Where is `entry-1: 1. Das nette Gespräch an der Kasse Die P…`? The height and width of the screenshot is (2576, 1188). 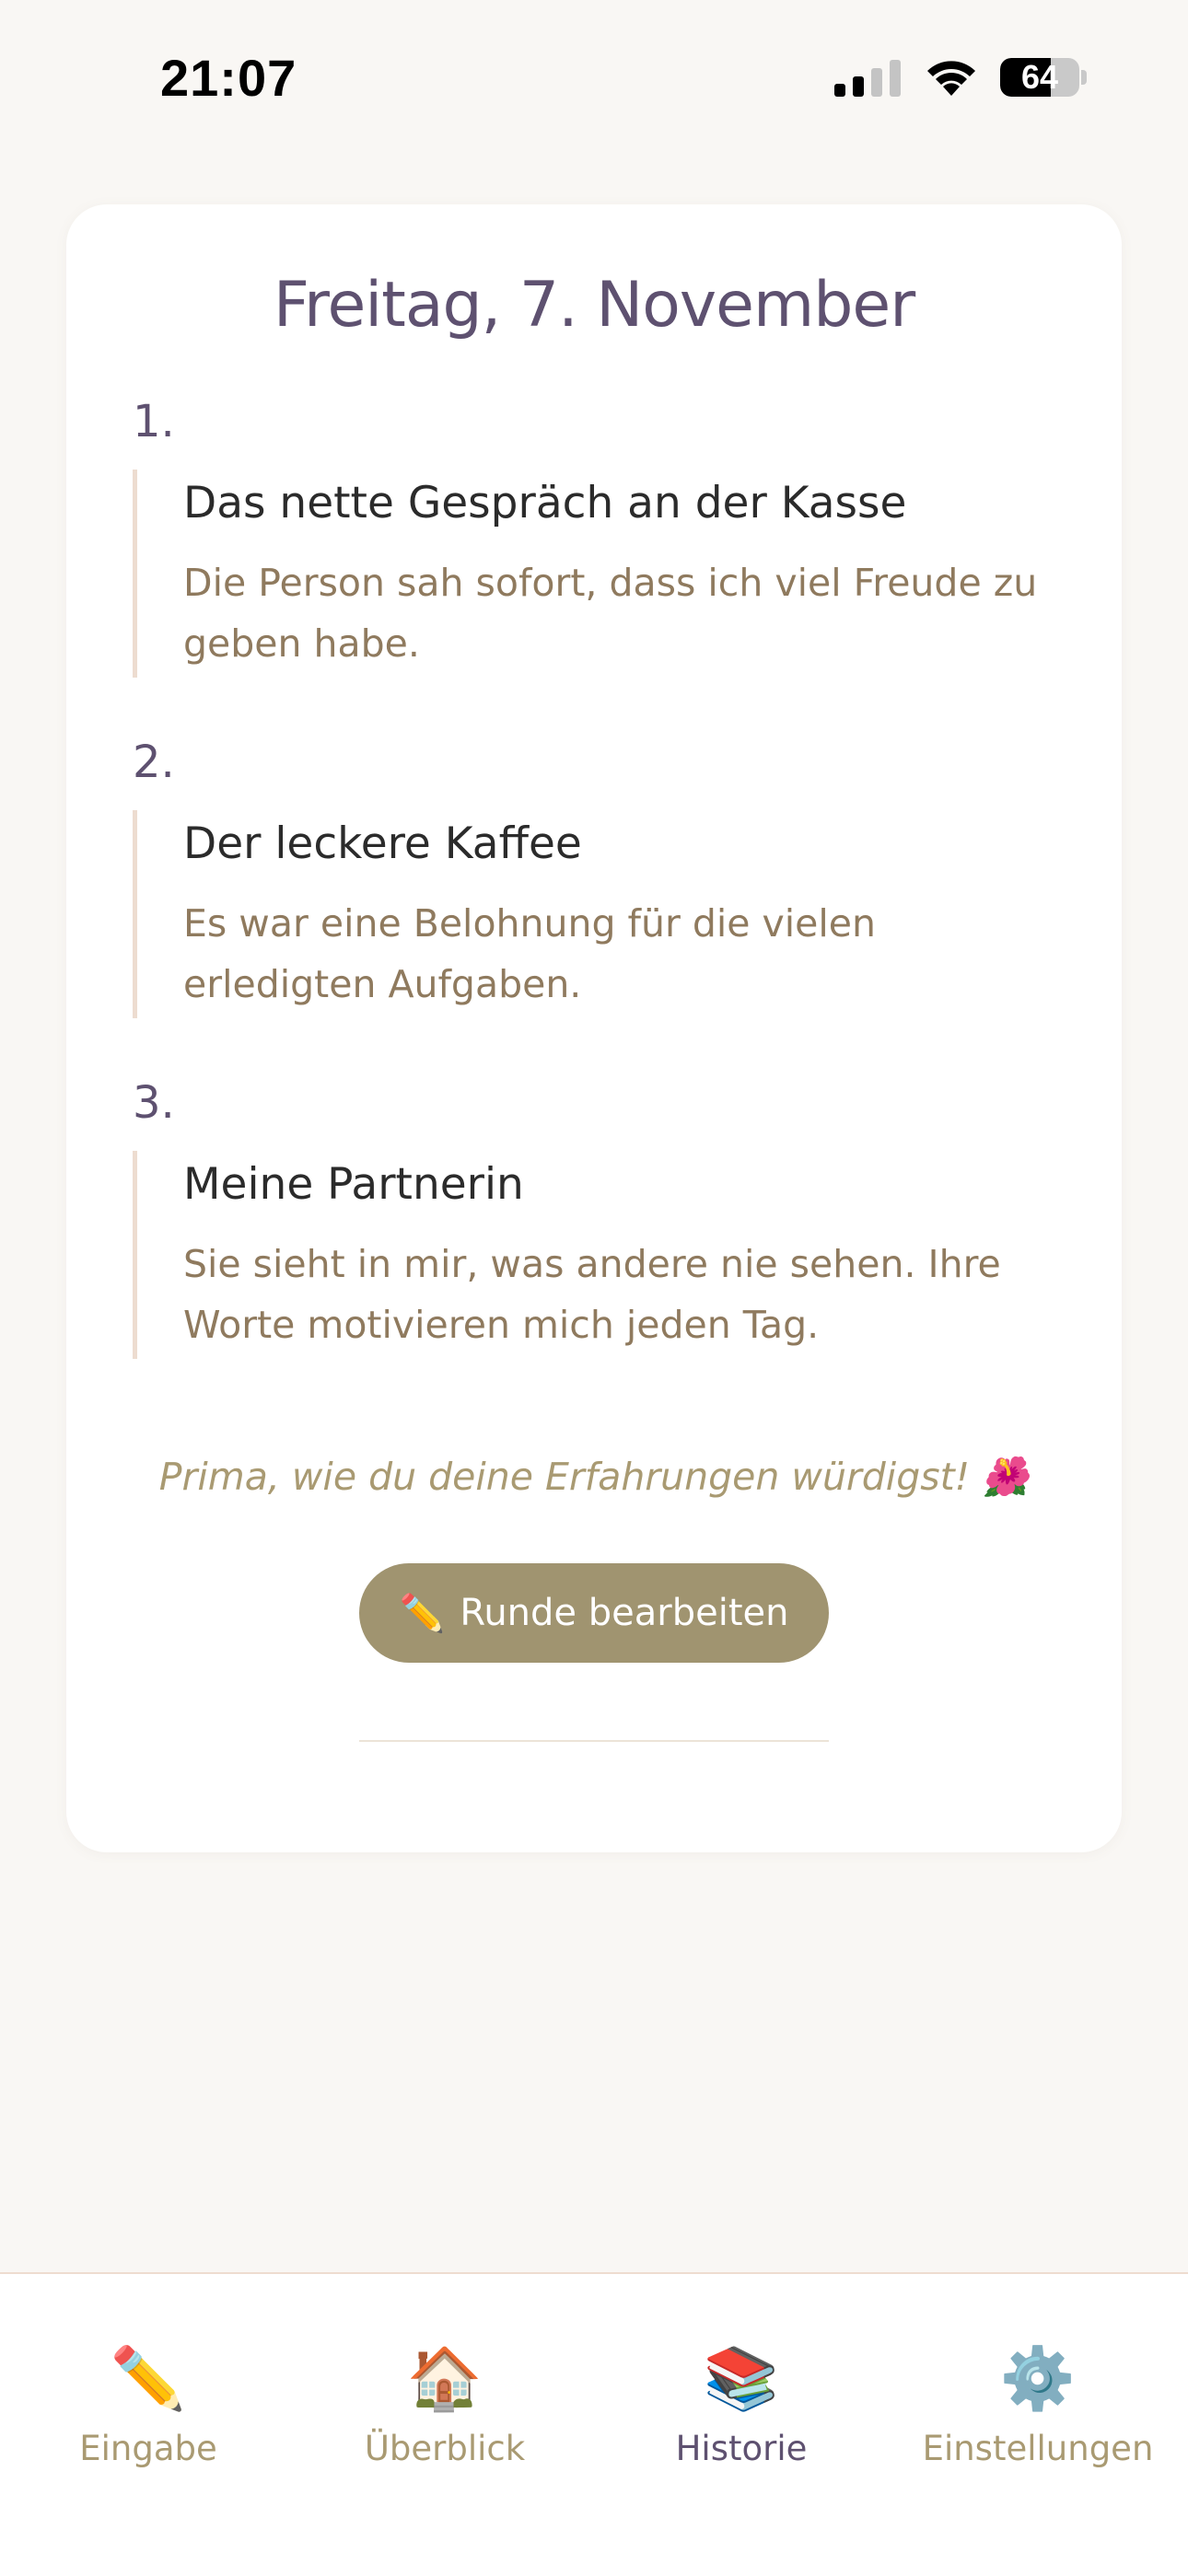
entry-1: 1. Das nette Gespräch an der Kasse Die P… is located at coordinates (598, 537).